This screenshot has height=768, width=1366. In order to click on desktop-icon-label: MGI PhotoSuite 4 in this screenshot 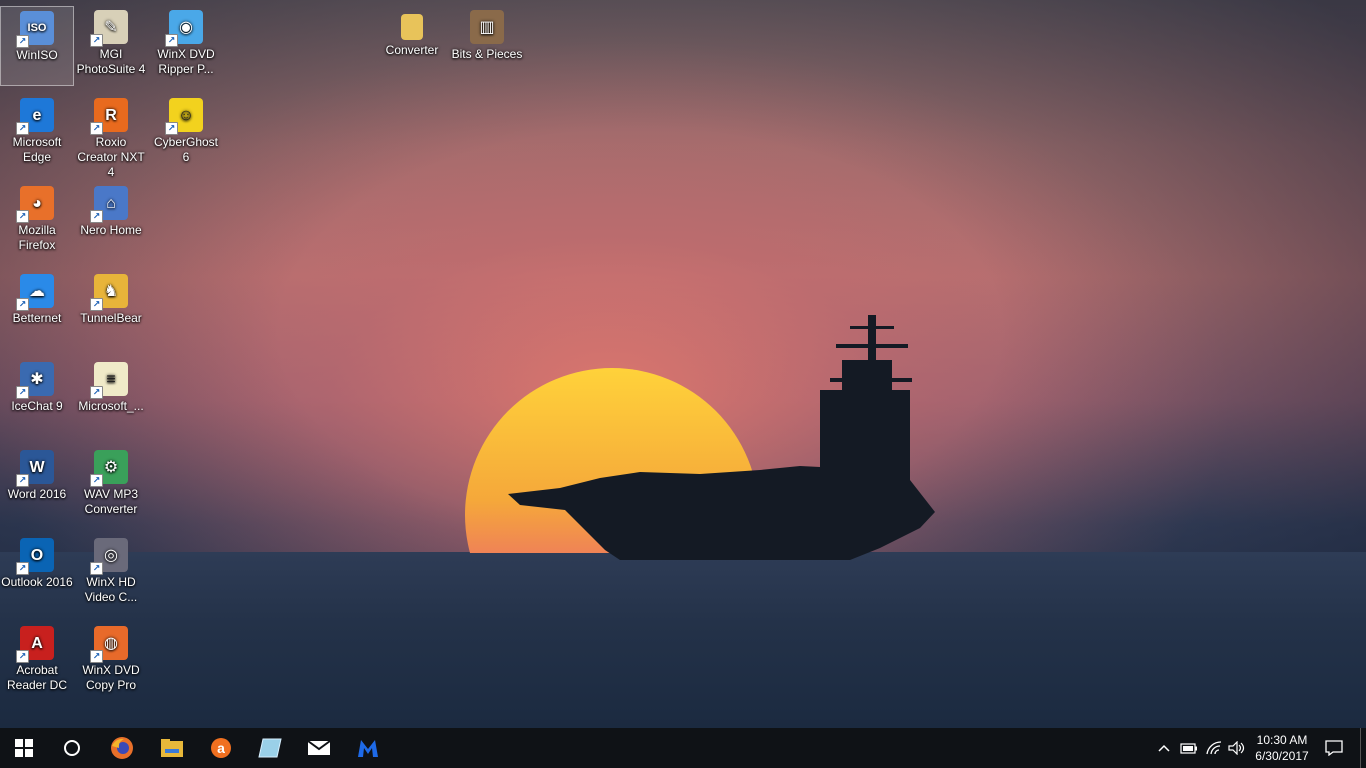, I will do `click(111, 61)`.